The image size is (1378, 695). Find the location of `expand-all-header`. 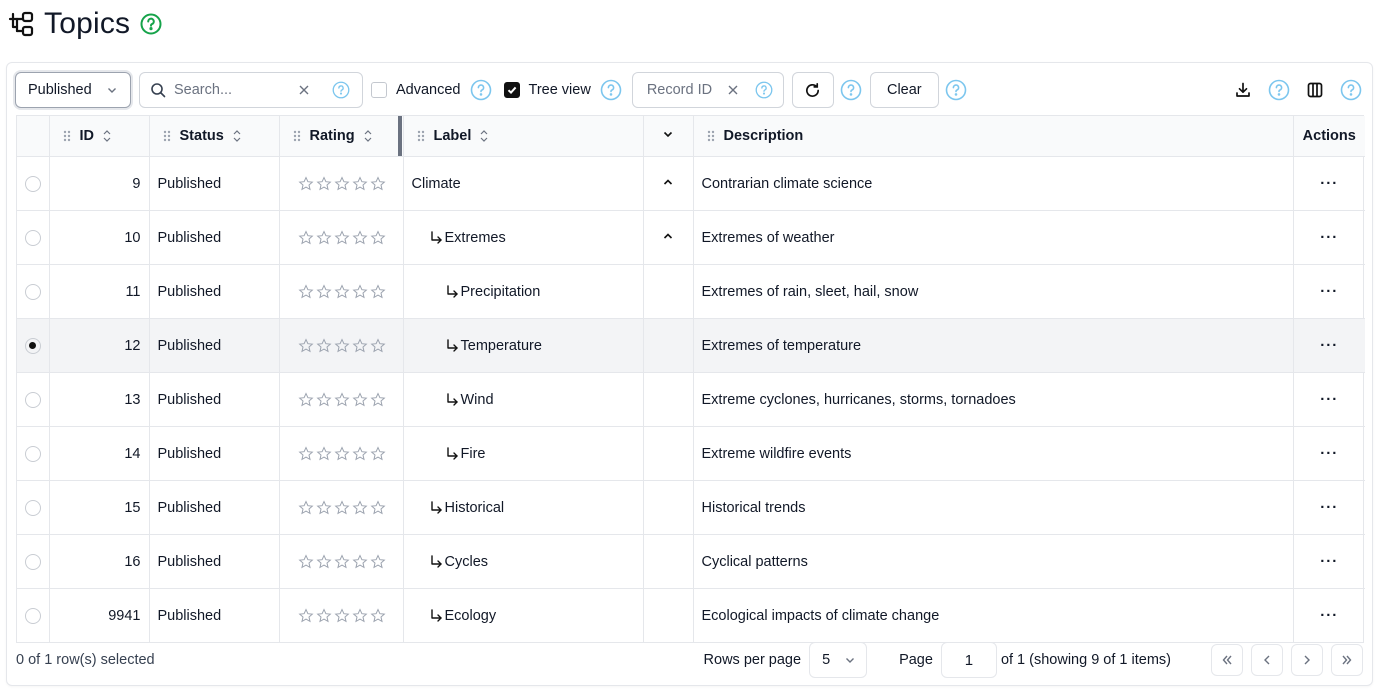

expand-all-header is located at coordinates (668, 136).